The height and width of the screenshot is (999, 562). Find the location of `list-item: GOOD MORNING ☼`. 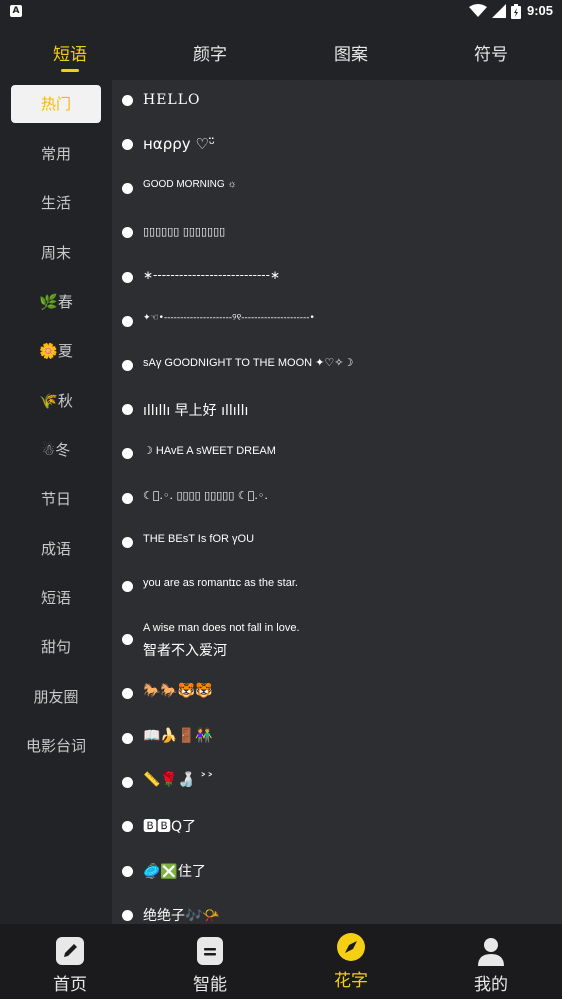

list-item: GOOD MORNING ☼ is located at coordinates (337, 190).